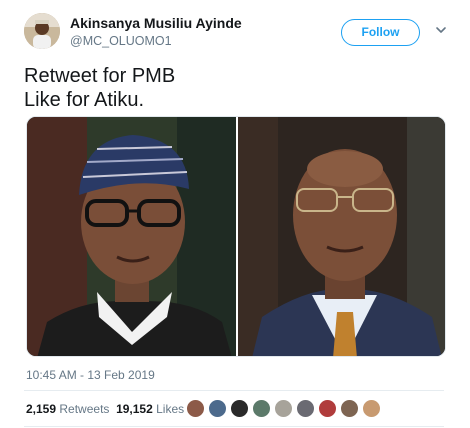 The image size is (470, 428). What do you see at coordinates (84, 409) in the screenshot?
I see `retweets-label: Retweets` at bounding box center [84, 409].